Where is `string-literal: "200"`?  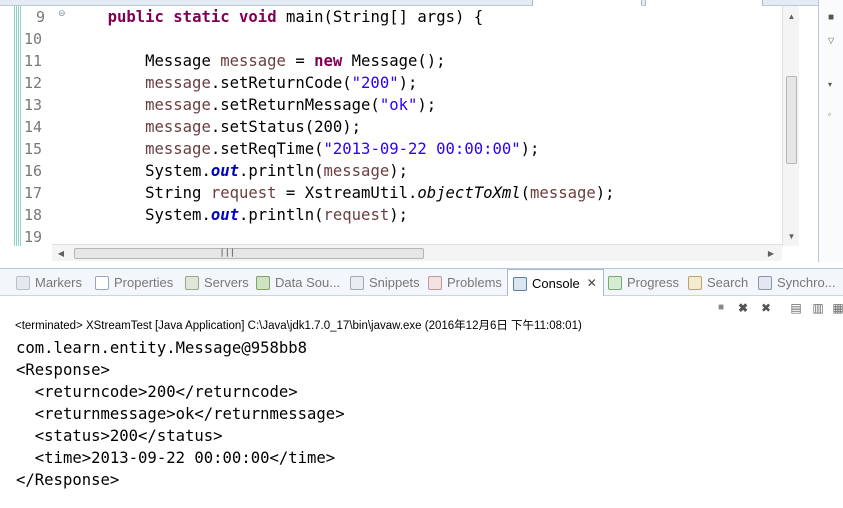
string-literal: "200" is located at coordinates (375, 83).